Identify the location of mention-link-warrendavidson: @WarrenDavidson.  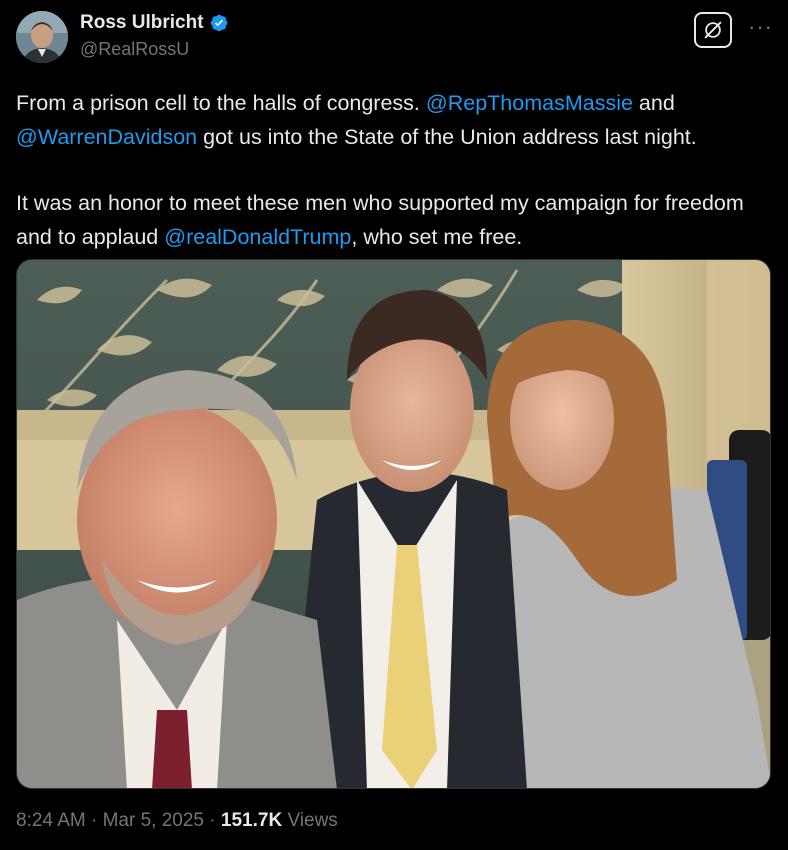
(106, 137).